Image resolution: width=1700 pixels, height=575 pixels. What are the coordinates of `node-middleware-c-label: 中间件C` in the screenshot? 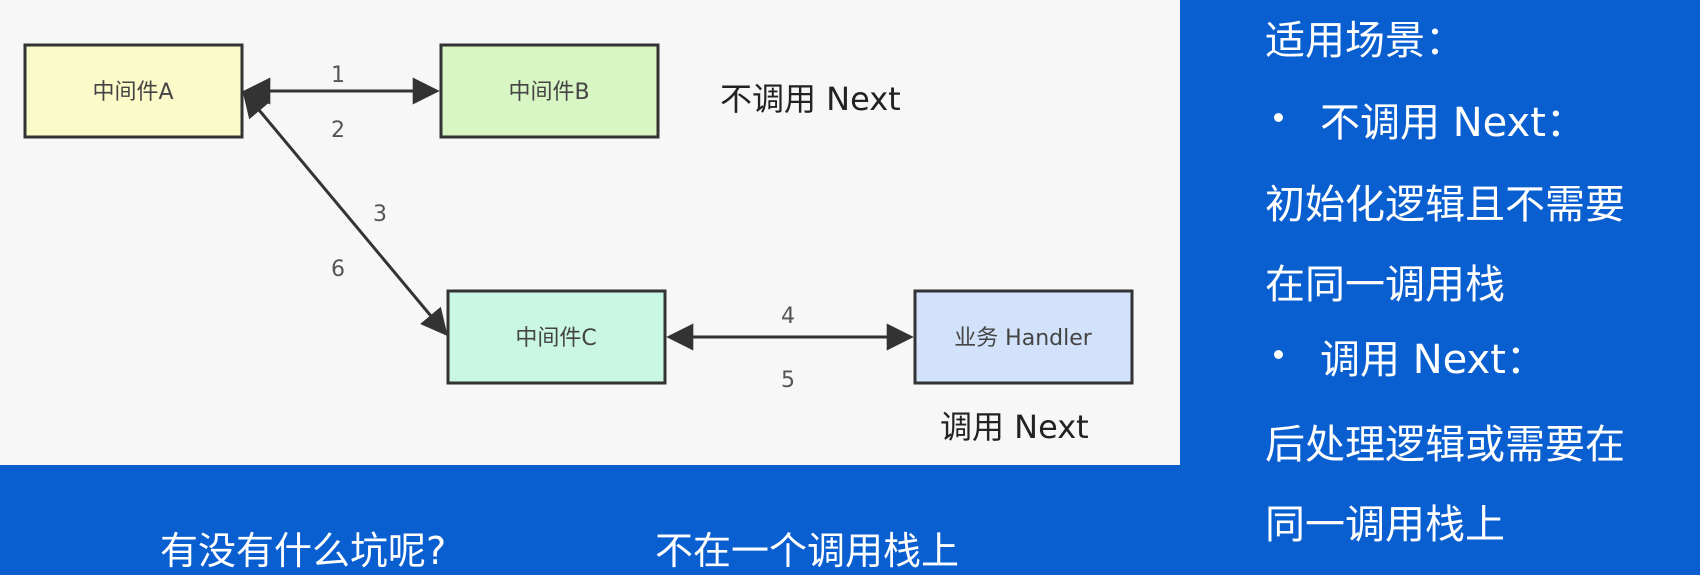 It's located at (555, 338).